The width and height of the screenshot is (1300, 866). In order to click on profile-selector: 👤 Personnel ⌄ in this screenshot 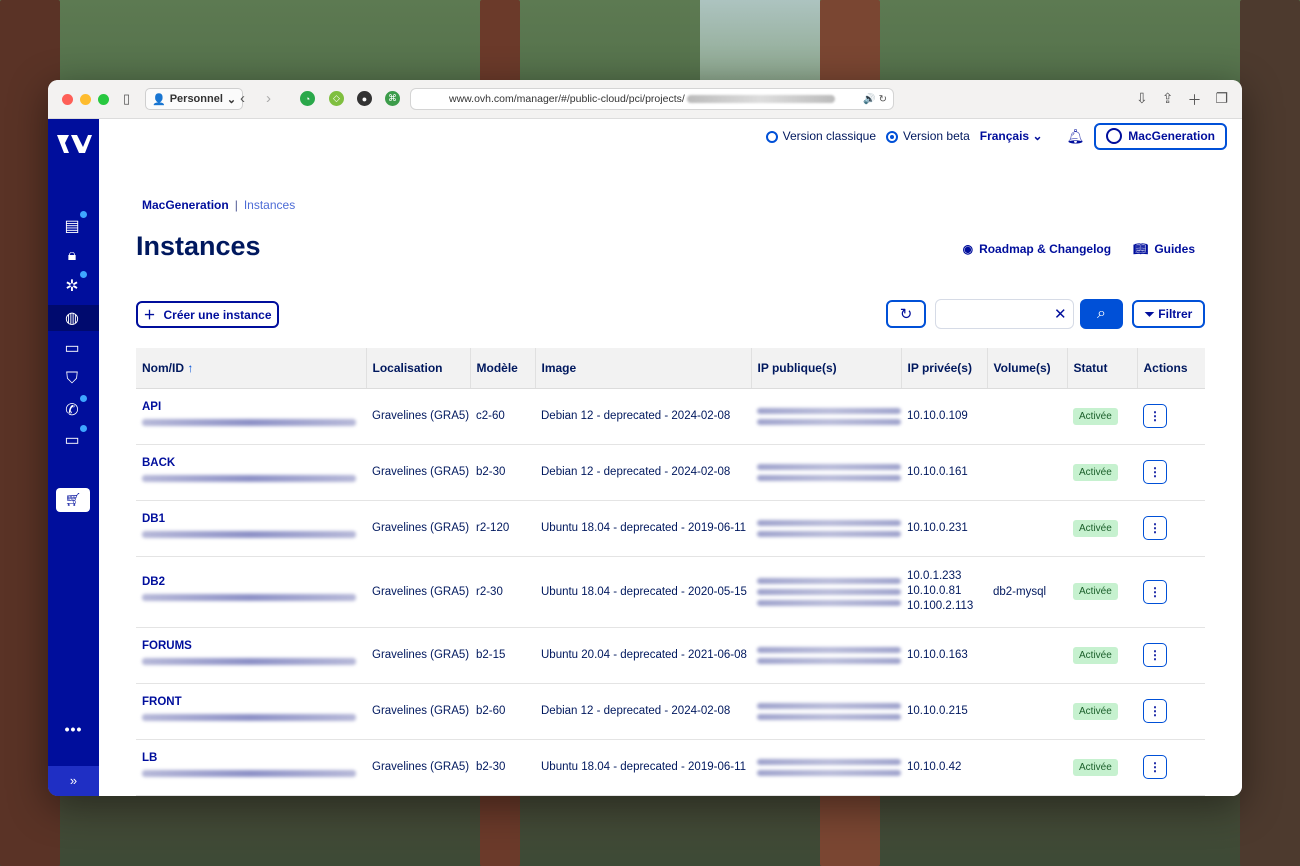, I will do `click(194, 99)`.